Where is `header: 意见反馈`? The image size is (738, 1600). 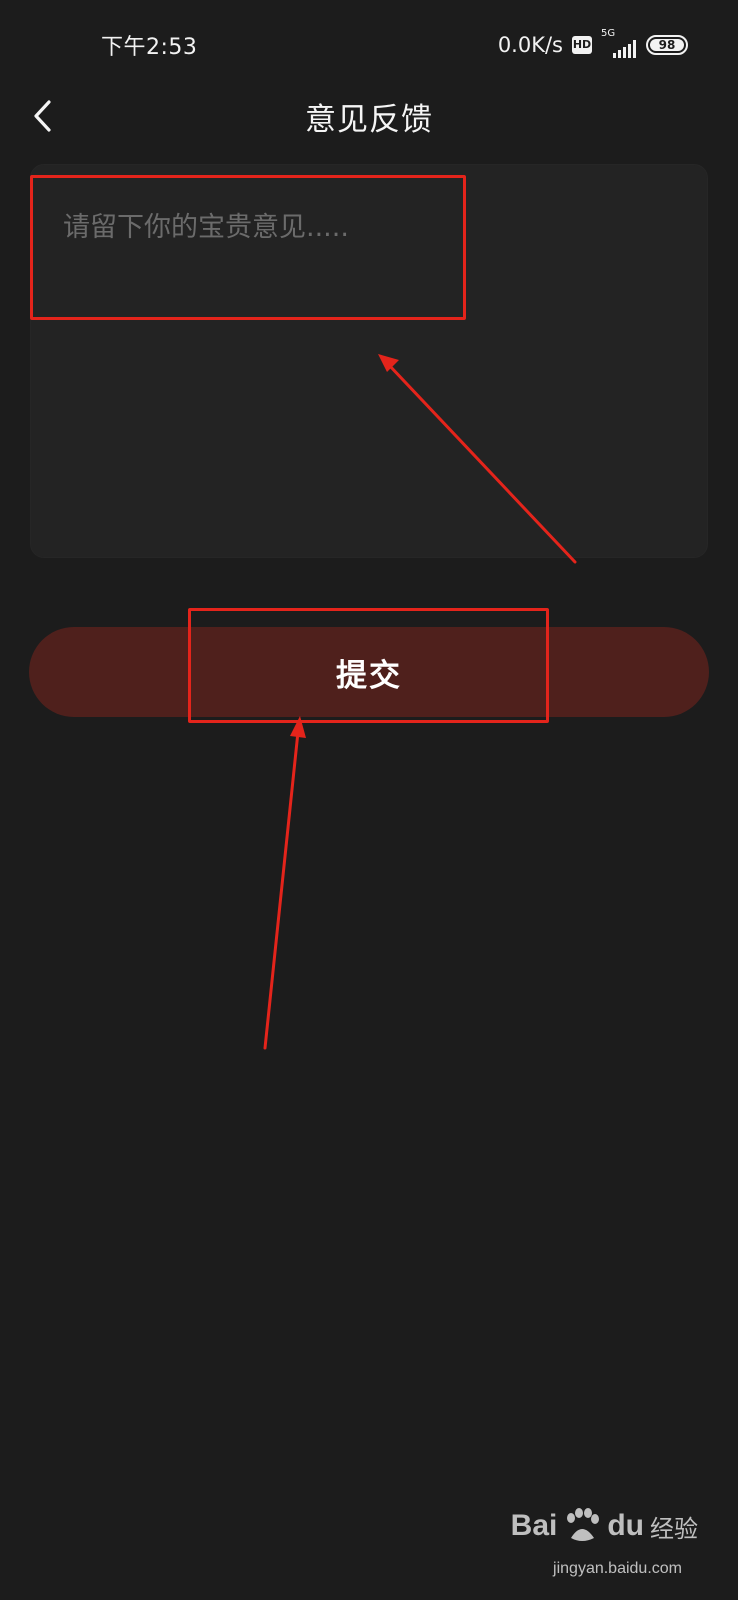 header: 意见反馈 is located at coordinates (369, 124).